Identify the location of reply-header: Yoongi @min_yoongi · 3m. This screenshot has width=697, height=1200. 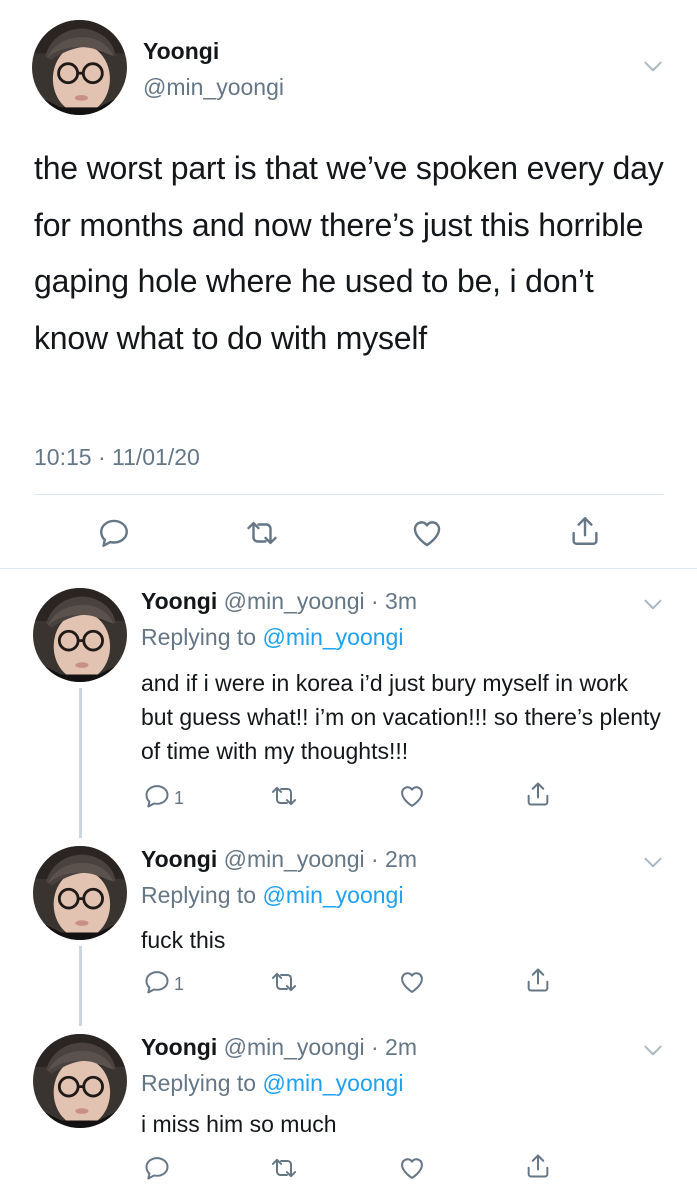
(279, 601).